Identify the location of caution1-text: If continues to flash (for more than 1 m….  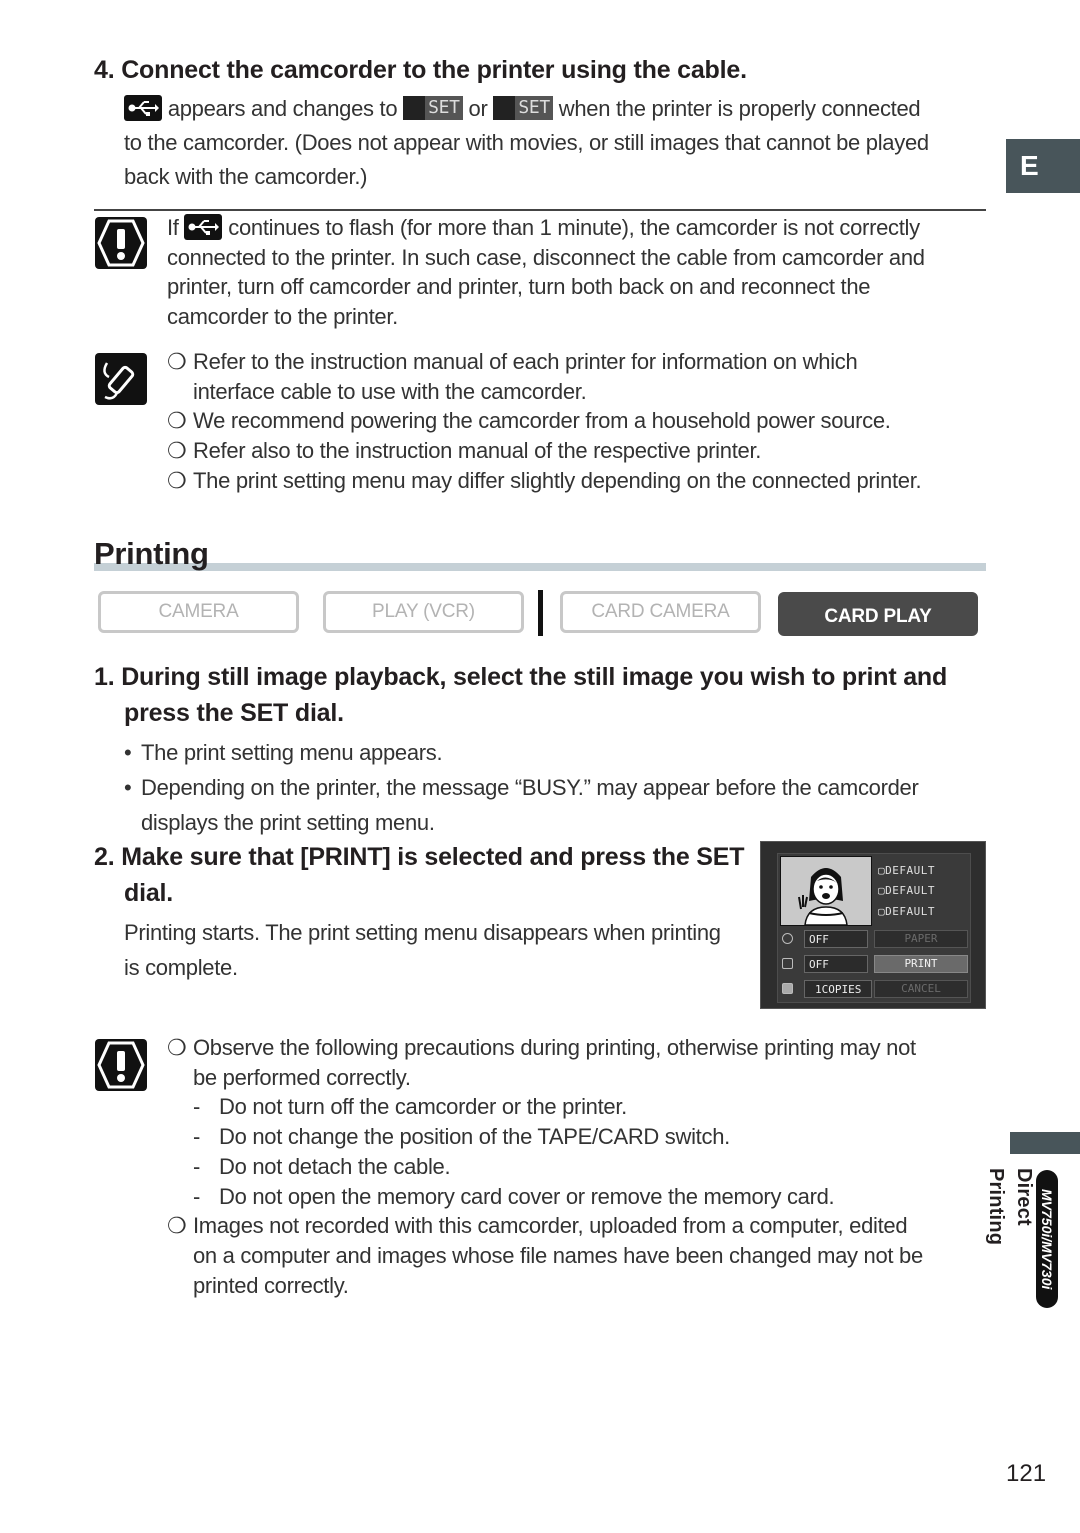
(577, 272).